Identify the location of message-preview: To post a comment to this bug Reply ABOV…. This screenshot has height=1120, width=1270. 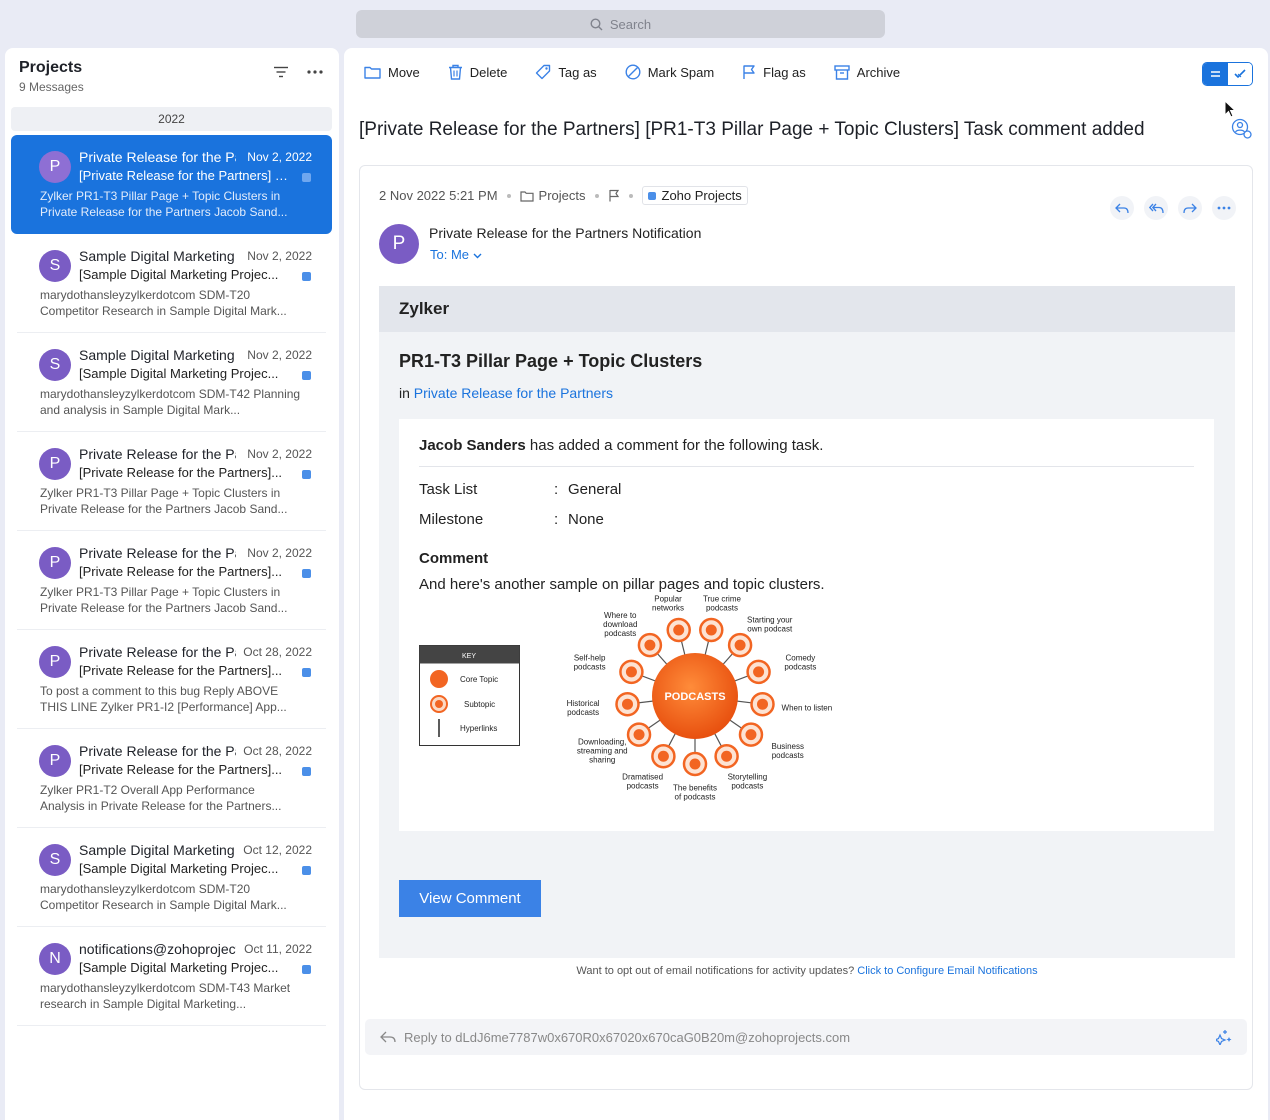
(163, 699).